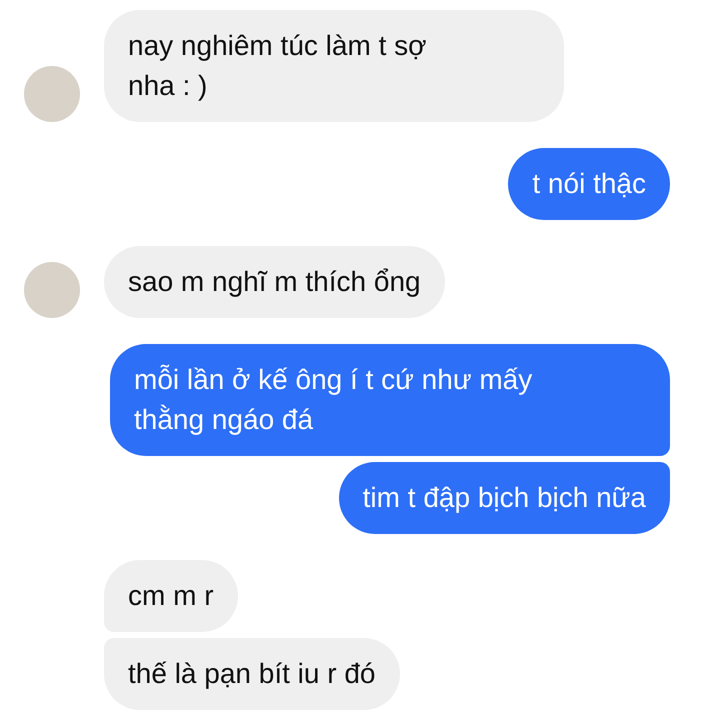  I want to click on sent-message-bubble: t nói thậc, so click(589, 184).